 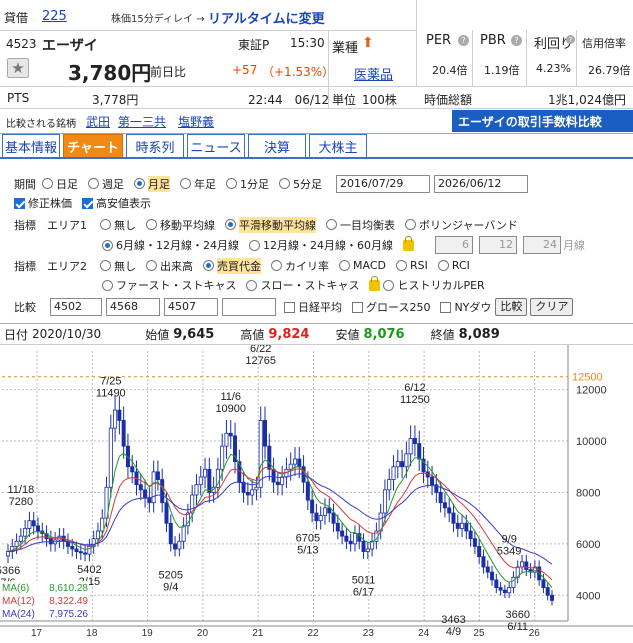 What do you see at coordinates (98, 121) in the screenshot?
I see `compare-link-takeda: 武田` at bounding box center [98, 121].